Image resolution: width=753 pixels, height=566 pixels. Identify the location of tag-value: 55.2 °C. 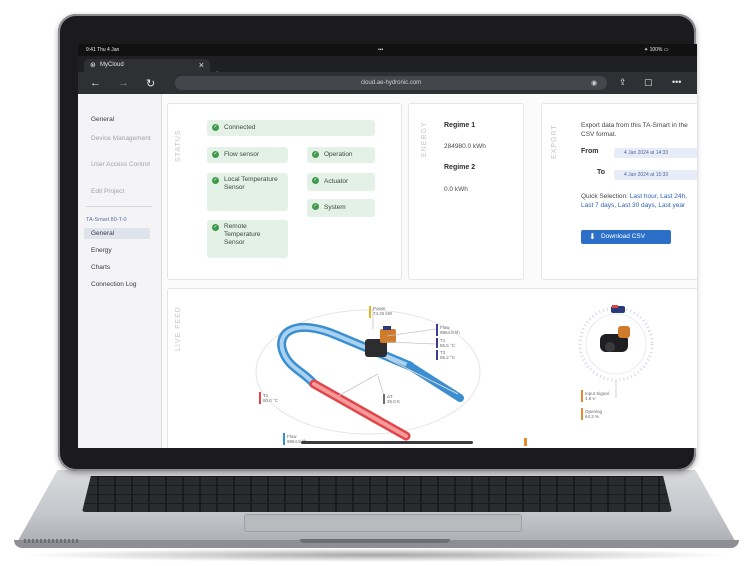
(448, 357).